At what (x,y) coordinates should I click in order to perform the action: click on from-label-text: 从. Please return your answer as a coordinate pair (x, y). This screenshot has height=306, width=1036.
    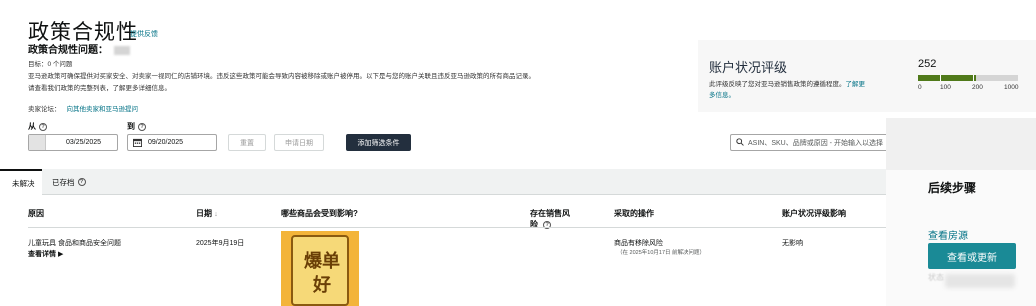
    Looking at the image, I should click on (32, 126).